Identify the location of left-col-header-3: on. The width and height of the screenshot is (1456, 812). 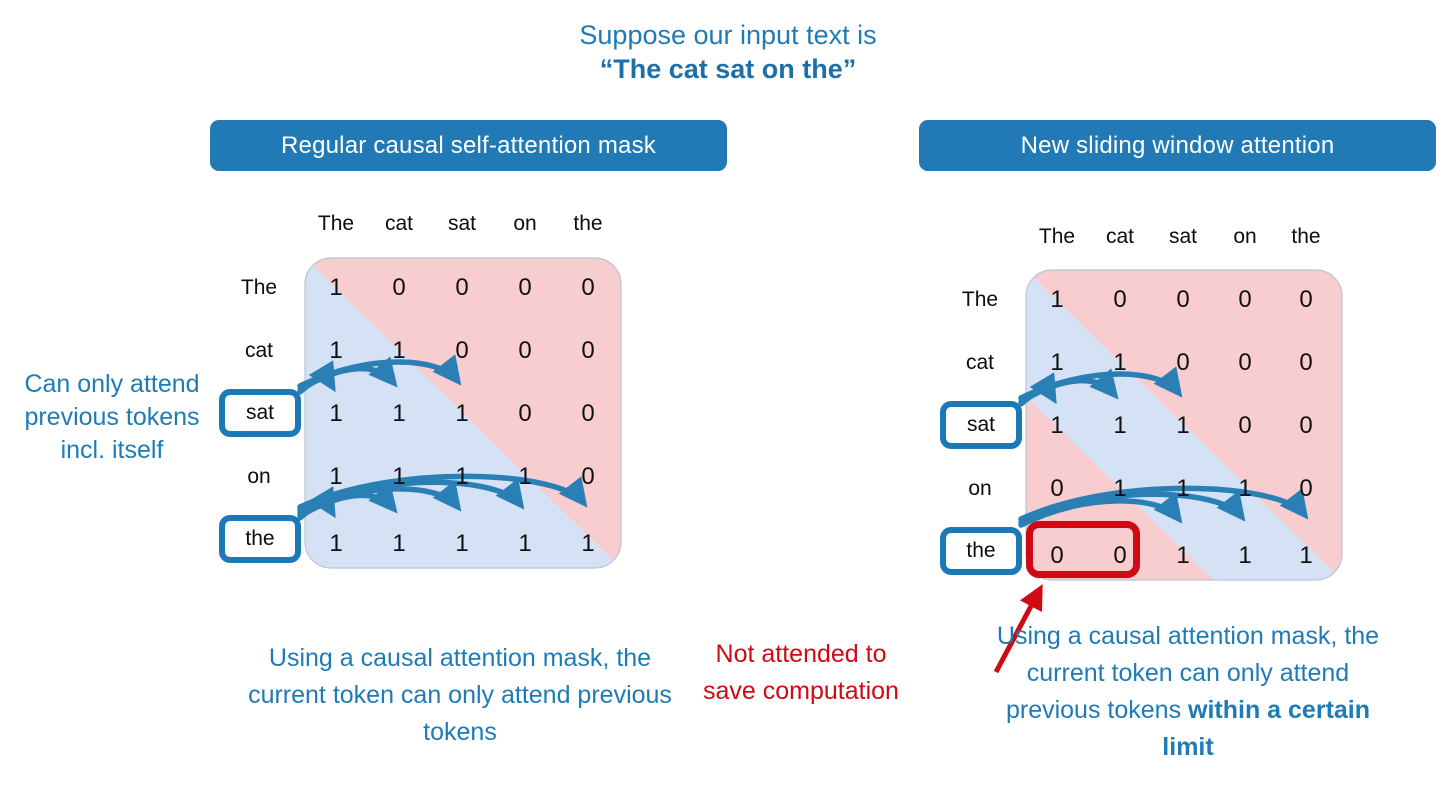
(525, 223).